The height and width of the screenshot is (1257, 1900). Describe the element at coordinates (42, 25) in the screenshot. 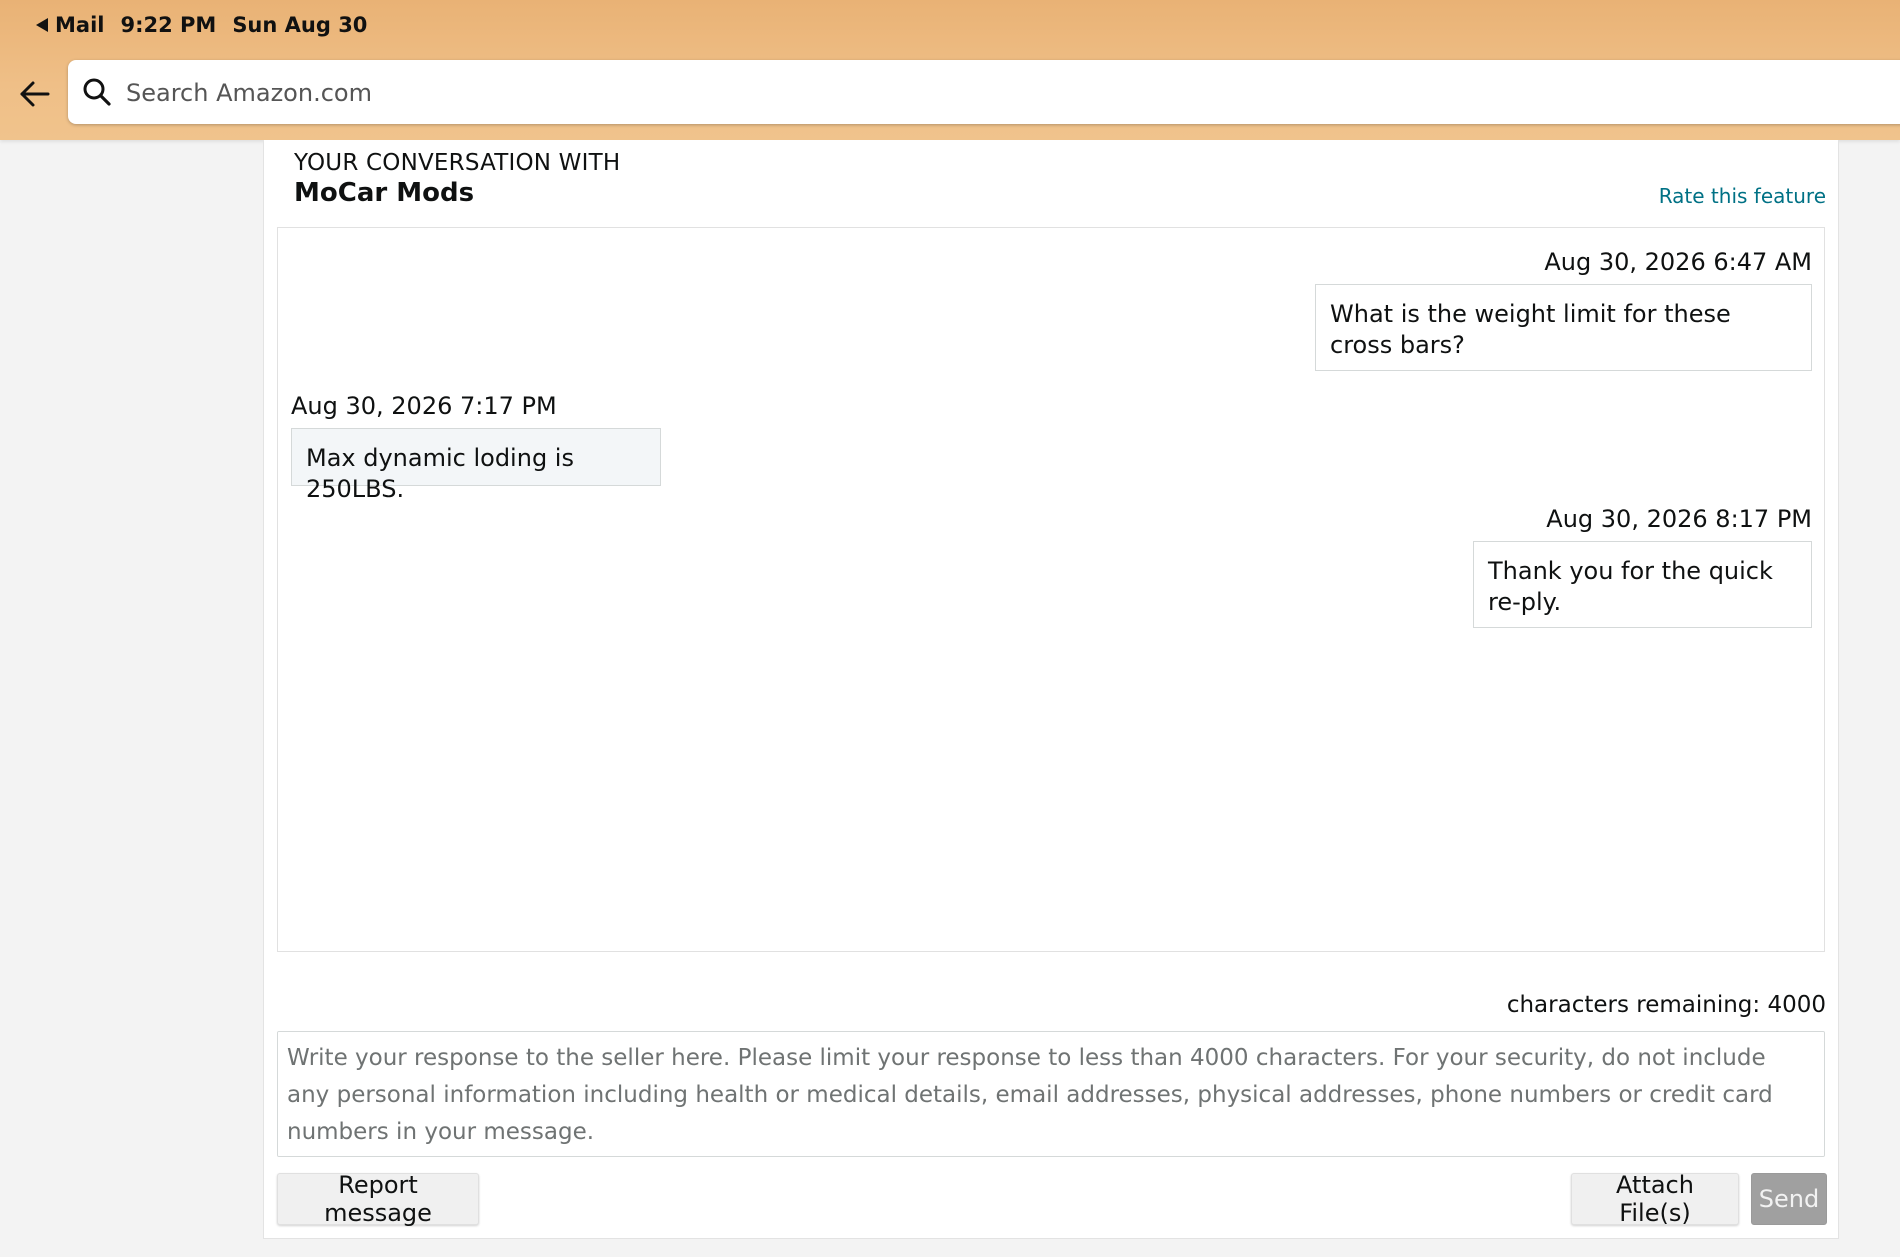

I see `back-triangle-icon` at that location.